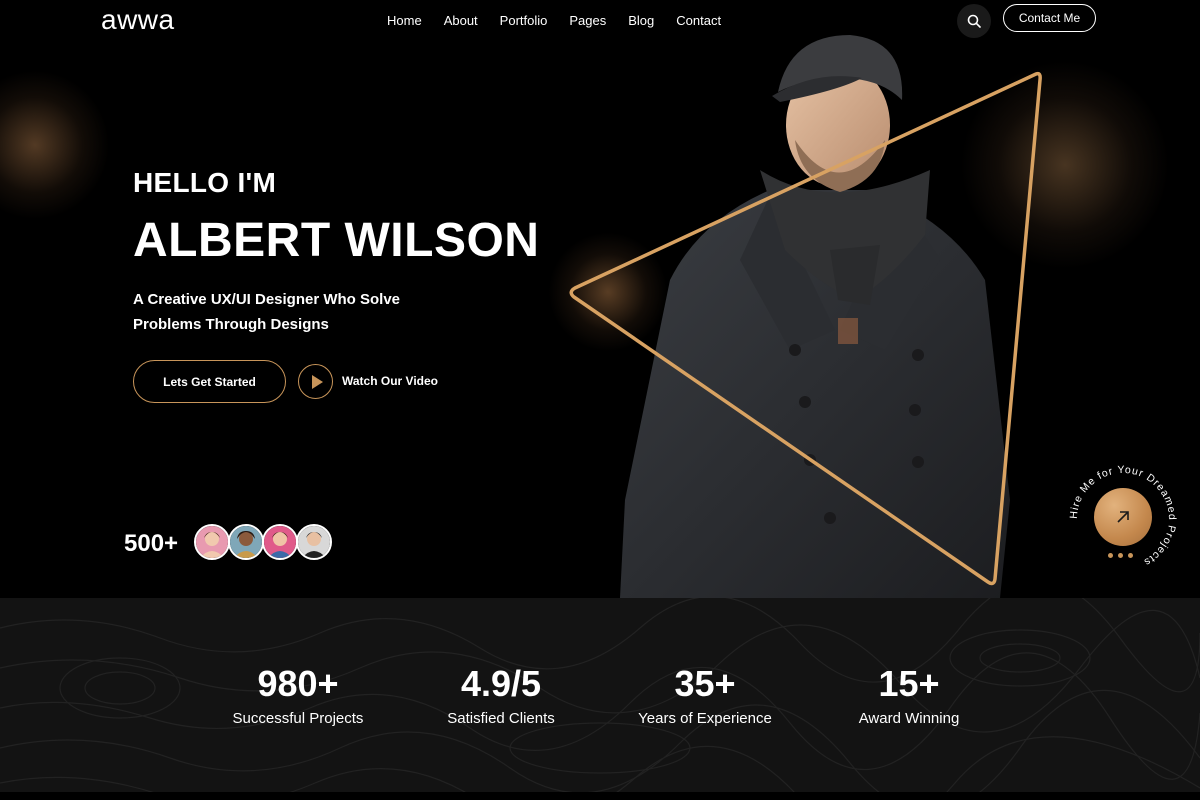 The height and width of the screenshot is (800, 1200). I want to click on contact-me-button: Contact Me, so click(1049, 18).